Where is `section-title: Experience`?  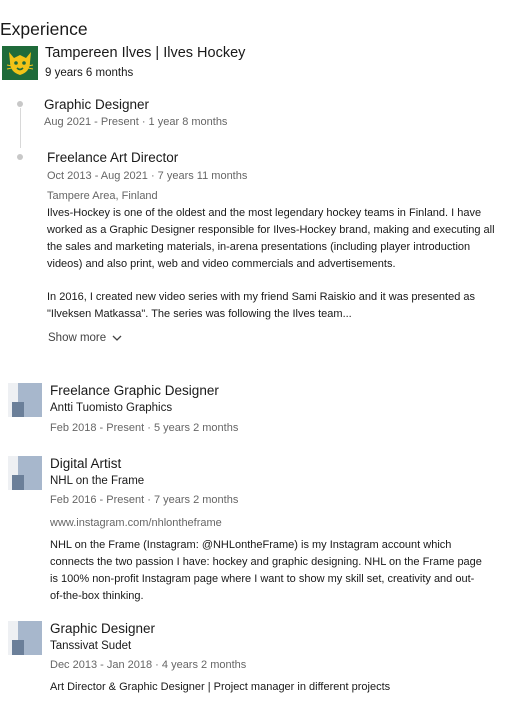 section-title: Experience is located at coordinates (44, 29).